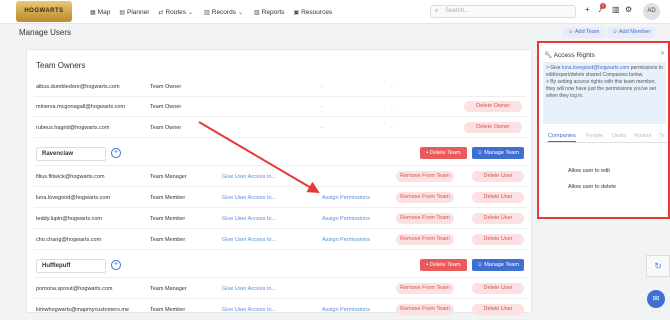 The image size is (670, 320). What do you see at coordinates (554, 68) in the screenshot?
I see `notice-text: > Give` at bounding box center [554, 68].